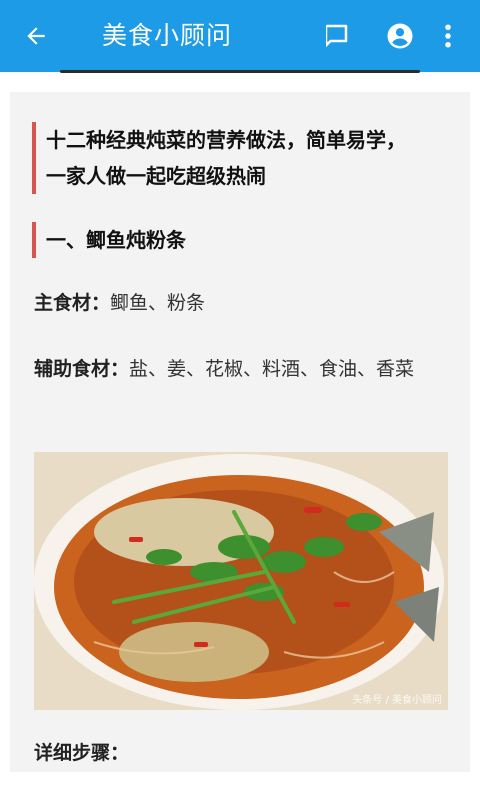 This screenshot has height=800, width=480. What do you see at coordinates (227, 158) in the screenshot?
I see `article-heading: 十二种经典炖菜的营养做法，简单易学，一家人做一起吃超级热闹` at bounding box center [227, 158].